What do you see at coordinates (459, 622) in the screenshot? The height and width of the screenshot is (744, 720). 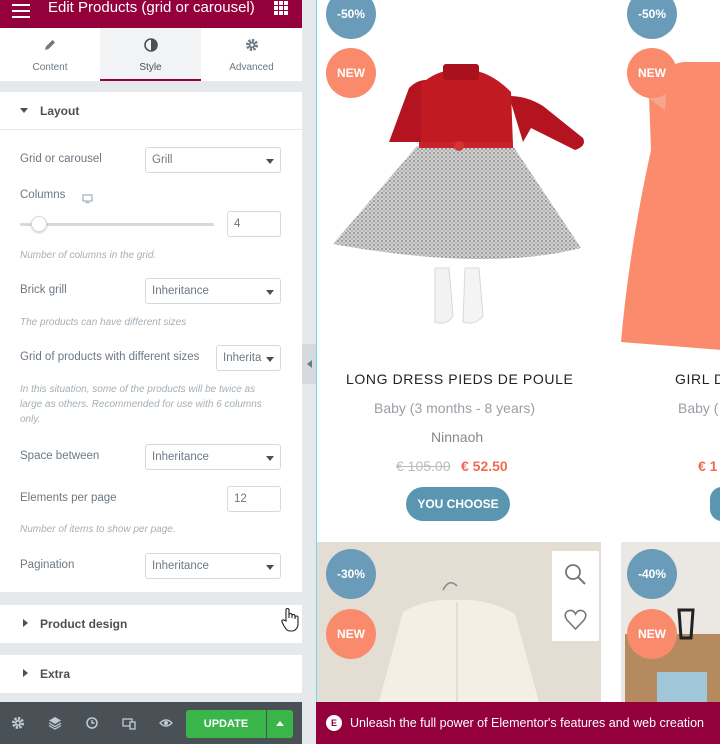 I see `product-image-3: -30% NEW` at bounding box center [459, 622].